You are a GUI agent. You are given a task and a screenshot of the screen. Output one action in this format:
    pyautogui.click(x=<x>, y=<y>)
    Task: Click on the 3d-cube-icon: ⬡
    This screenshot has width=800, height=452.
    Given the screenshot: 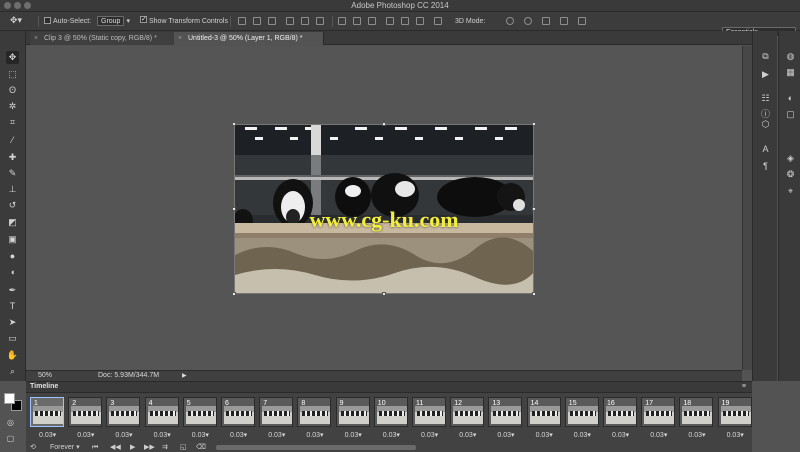 What is the action you would take?
    pyautogui.click(x=765, y=124)
    